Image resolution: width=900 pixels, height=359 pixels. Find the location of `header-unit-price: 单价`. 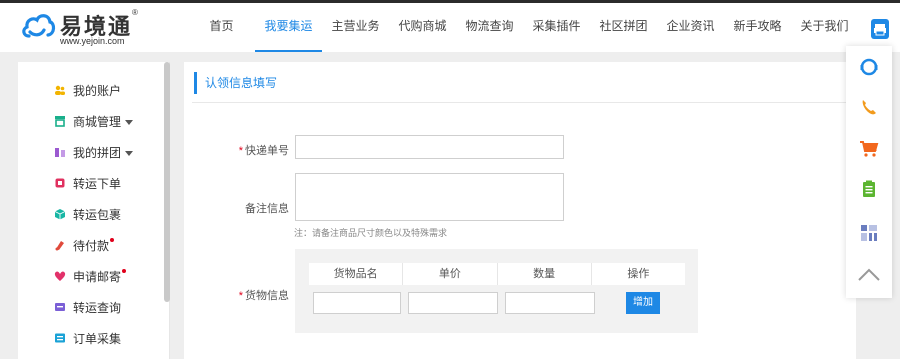

header-unit-price: 单价 is located at coordinates (450, 274).